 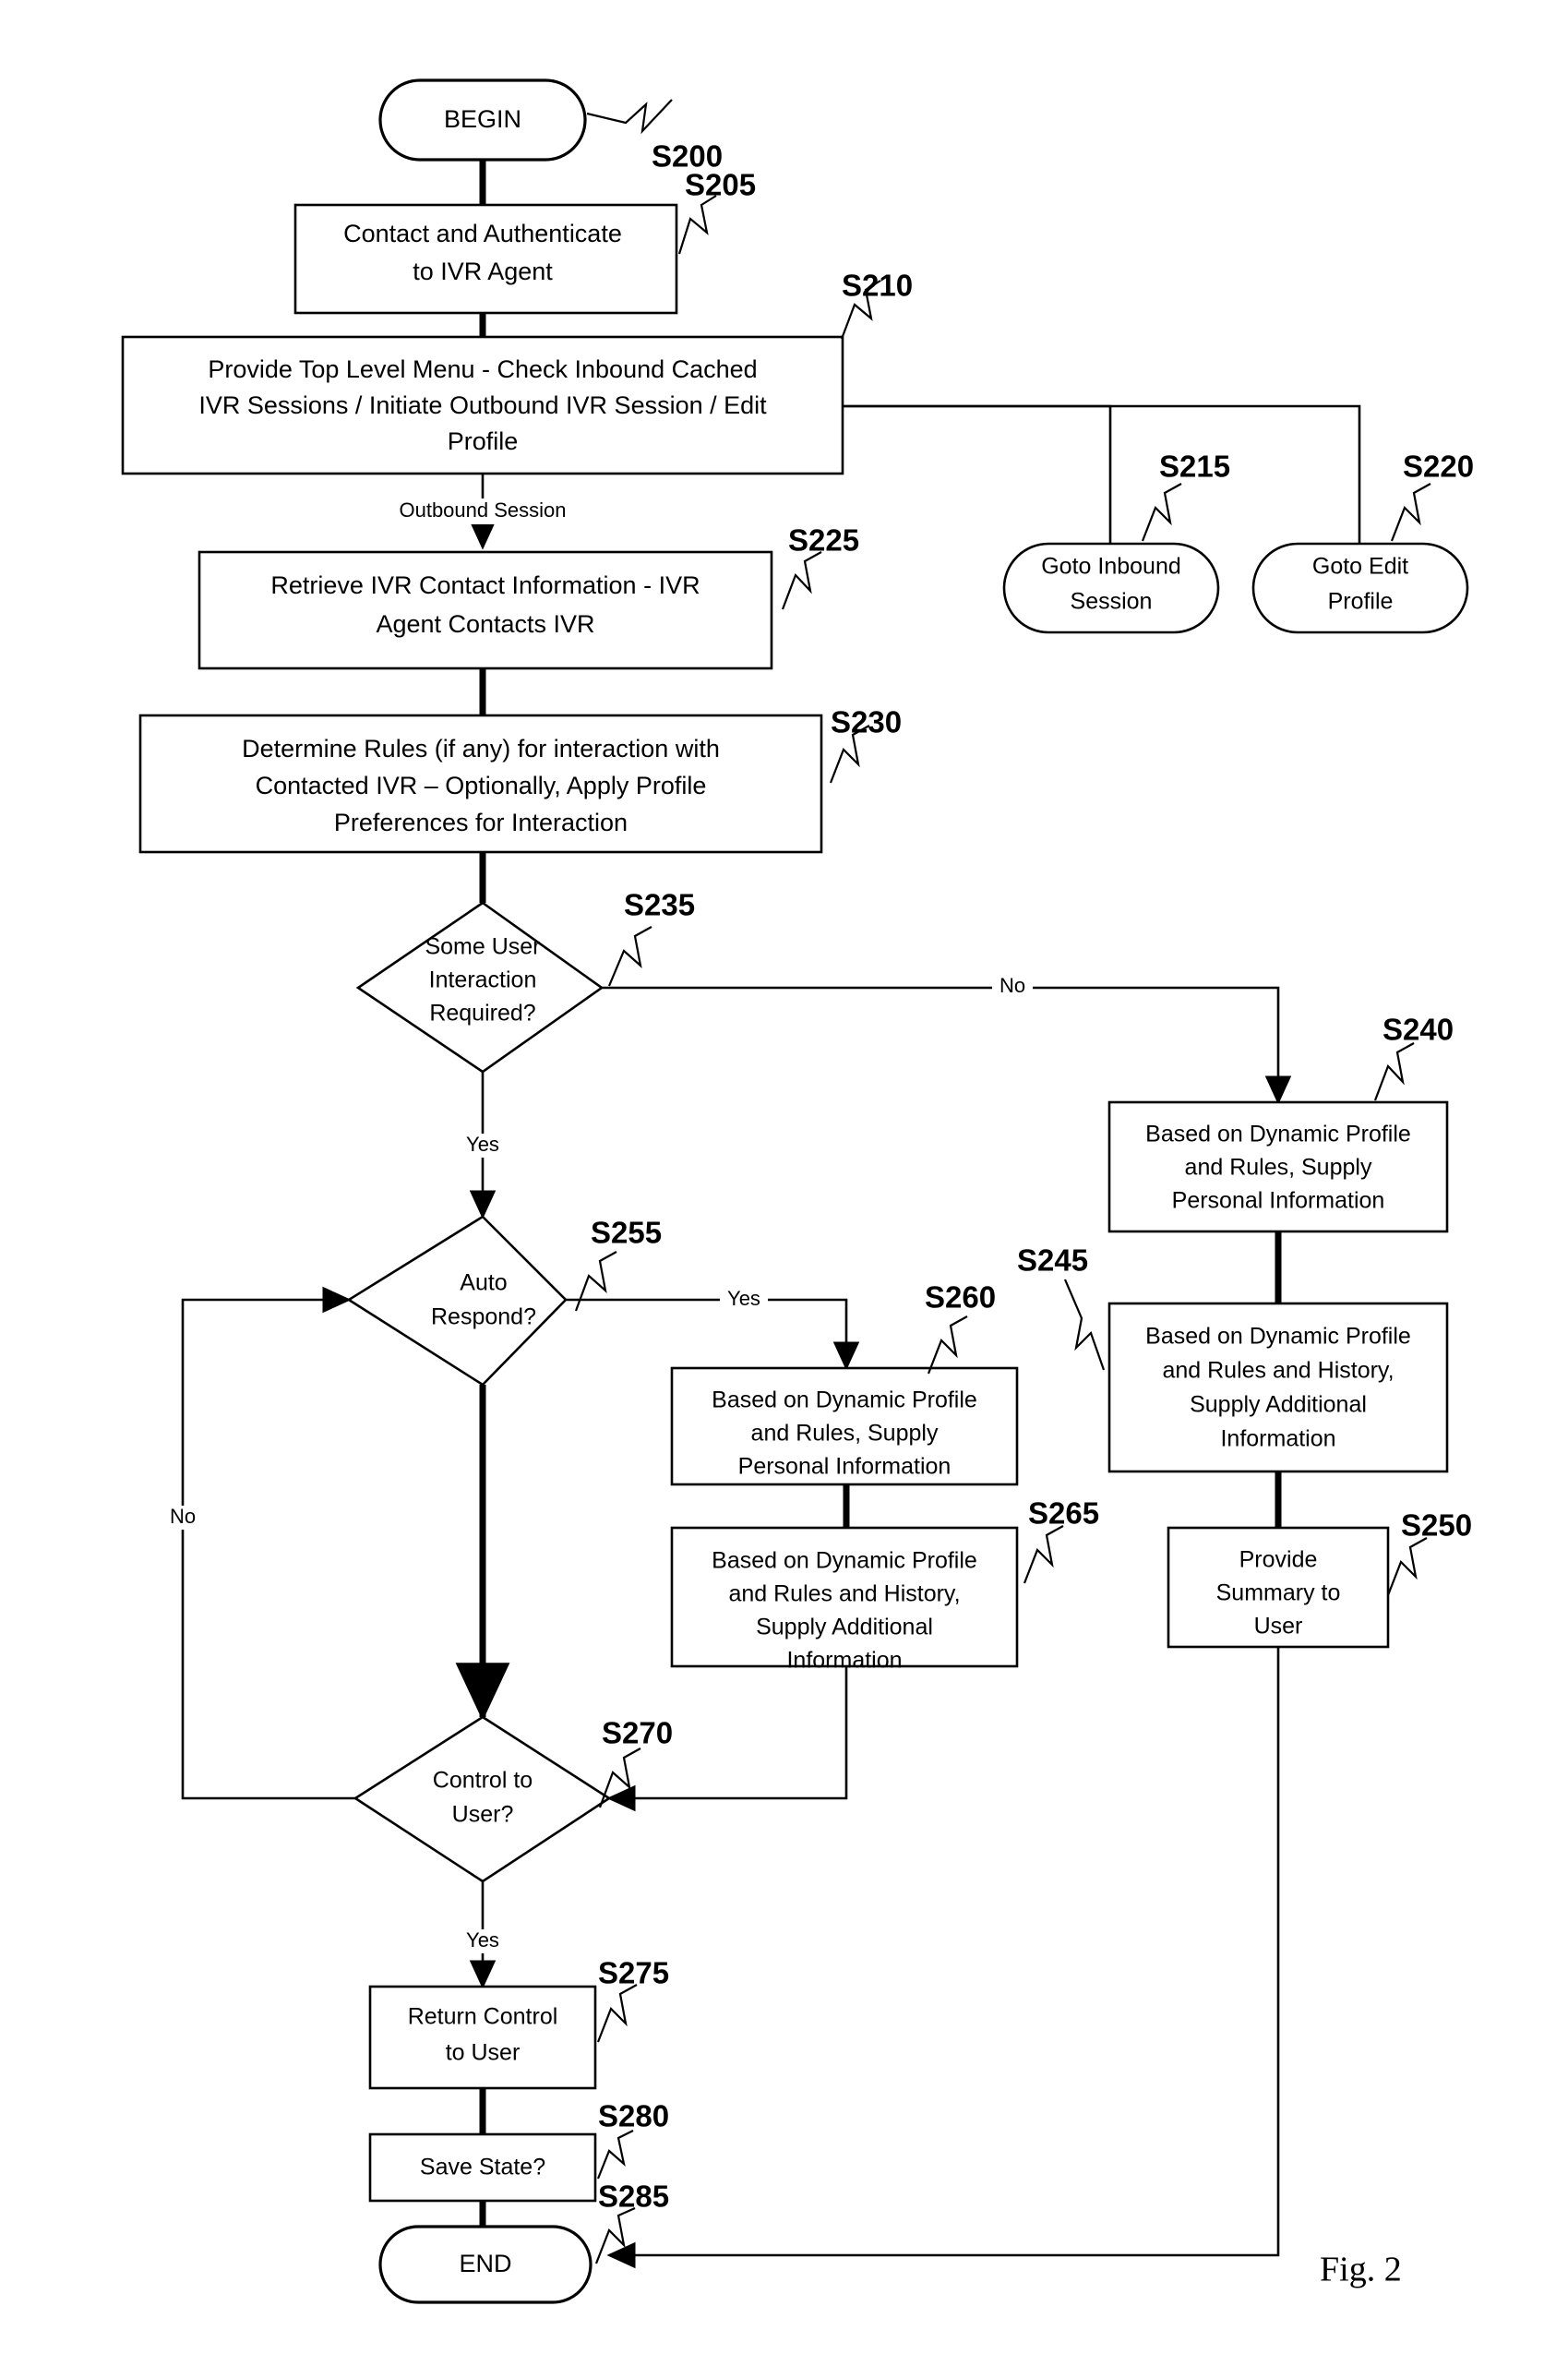 I want to click on node-return-control-line1: Return Control, so click(x=483, y=2017).